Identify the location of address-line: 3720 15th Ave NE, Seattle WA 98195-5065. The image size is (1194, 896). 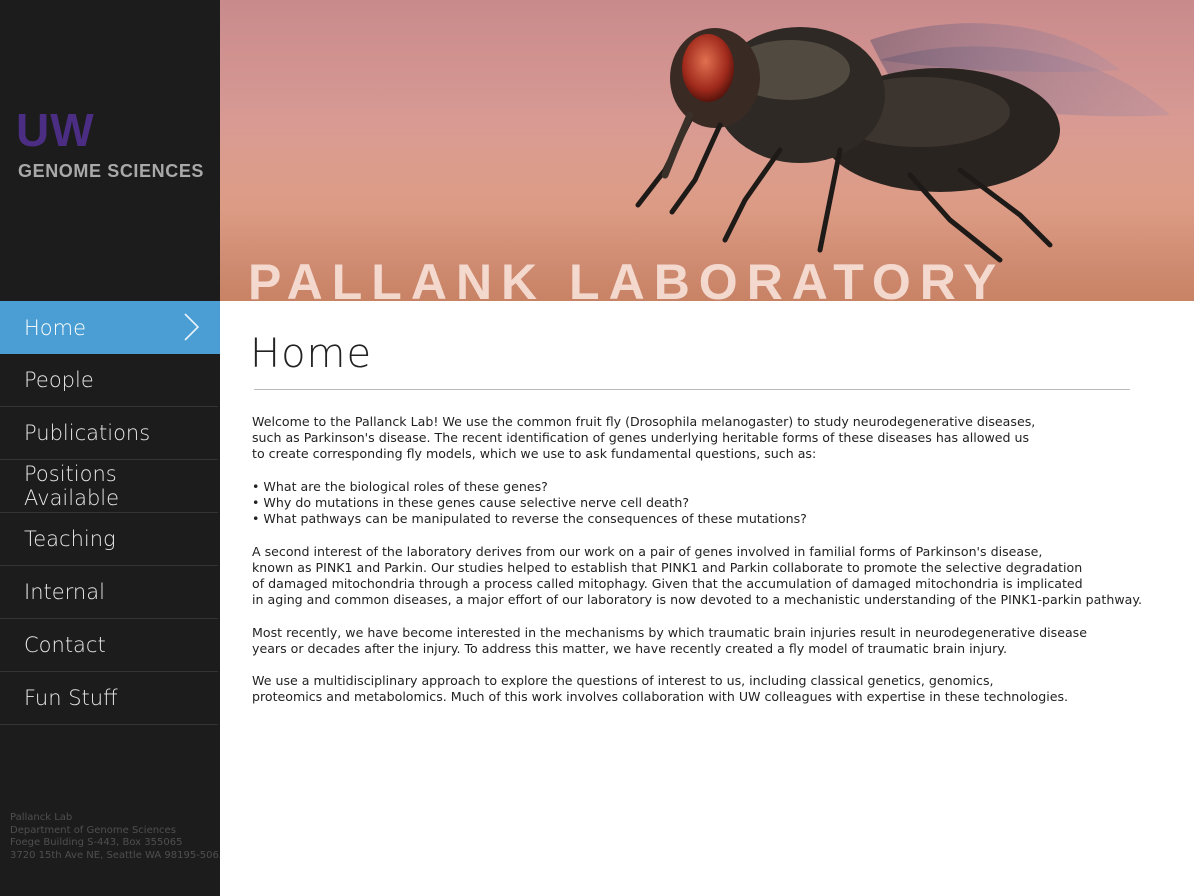
(118, 856).